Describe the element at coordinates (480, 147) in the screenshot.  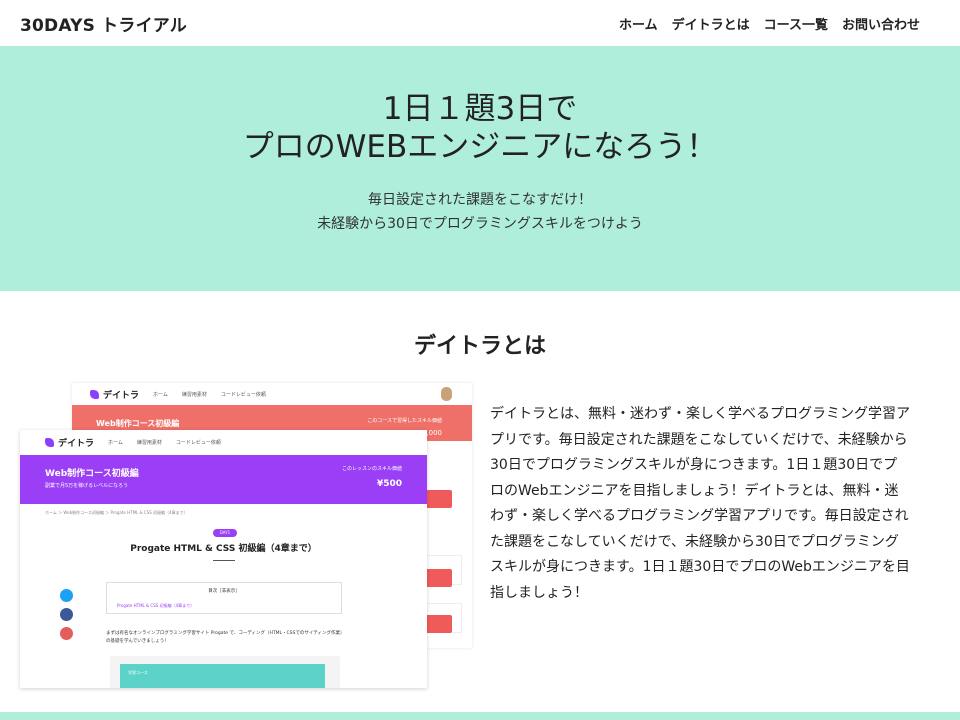
I see `hero-title-line-2: プロのWEBエンジニアになろう！` at that location.